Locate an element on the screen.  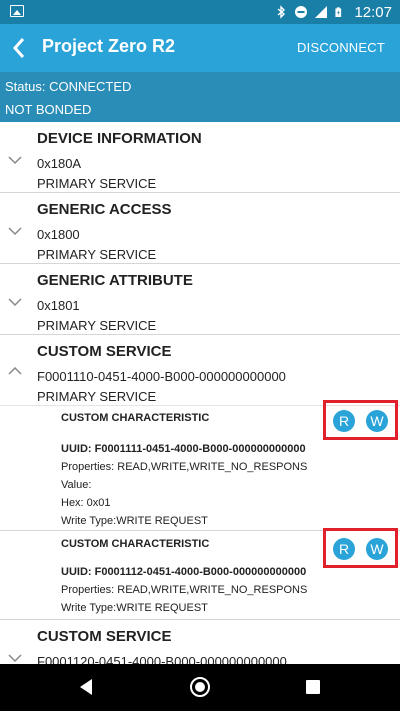
app-bar: Project Zero R2 DISCONNECT is located at coordinates (200, 48).